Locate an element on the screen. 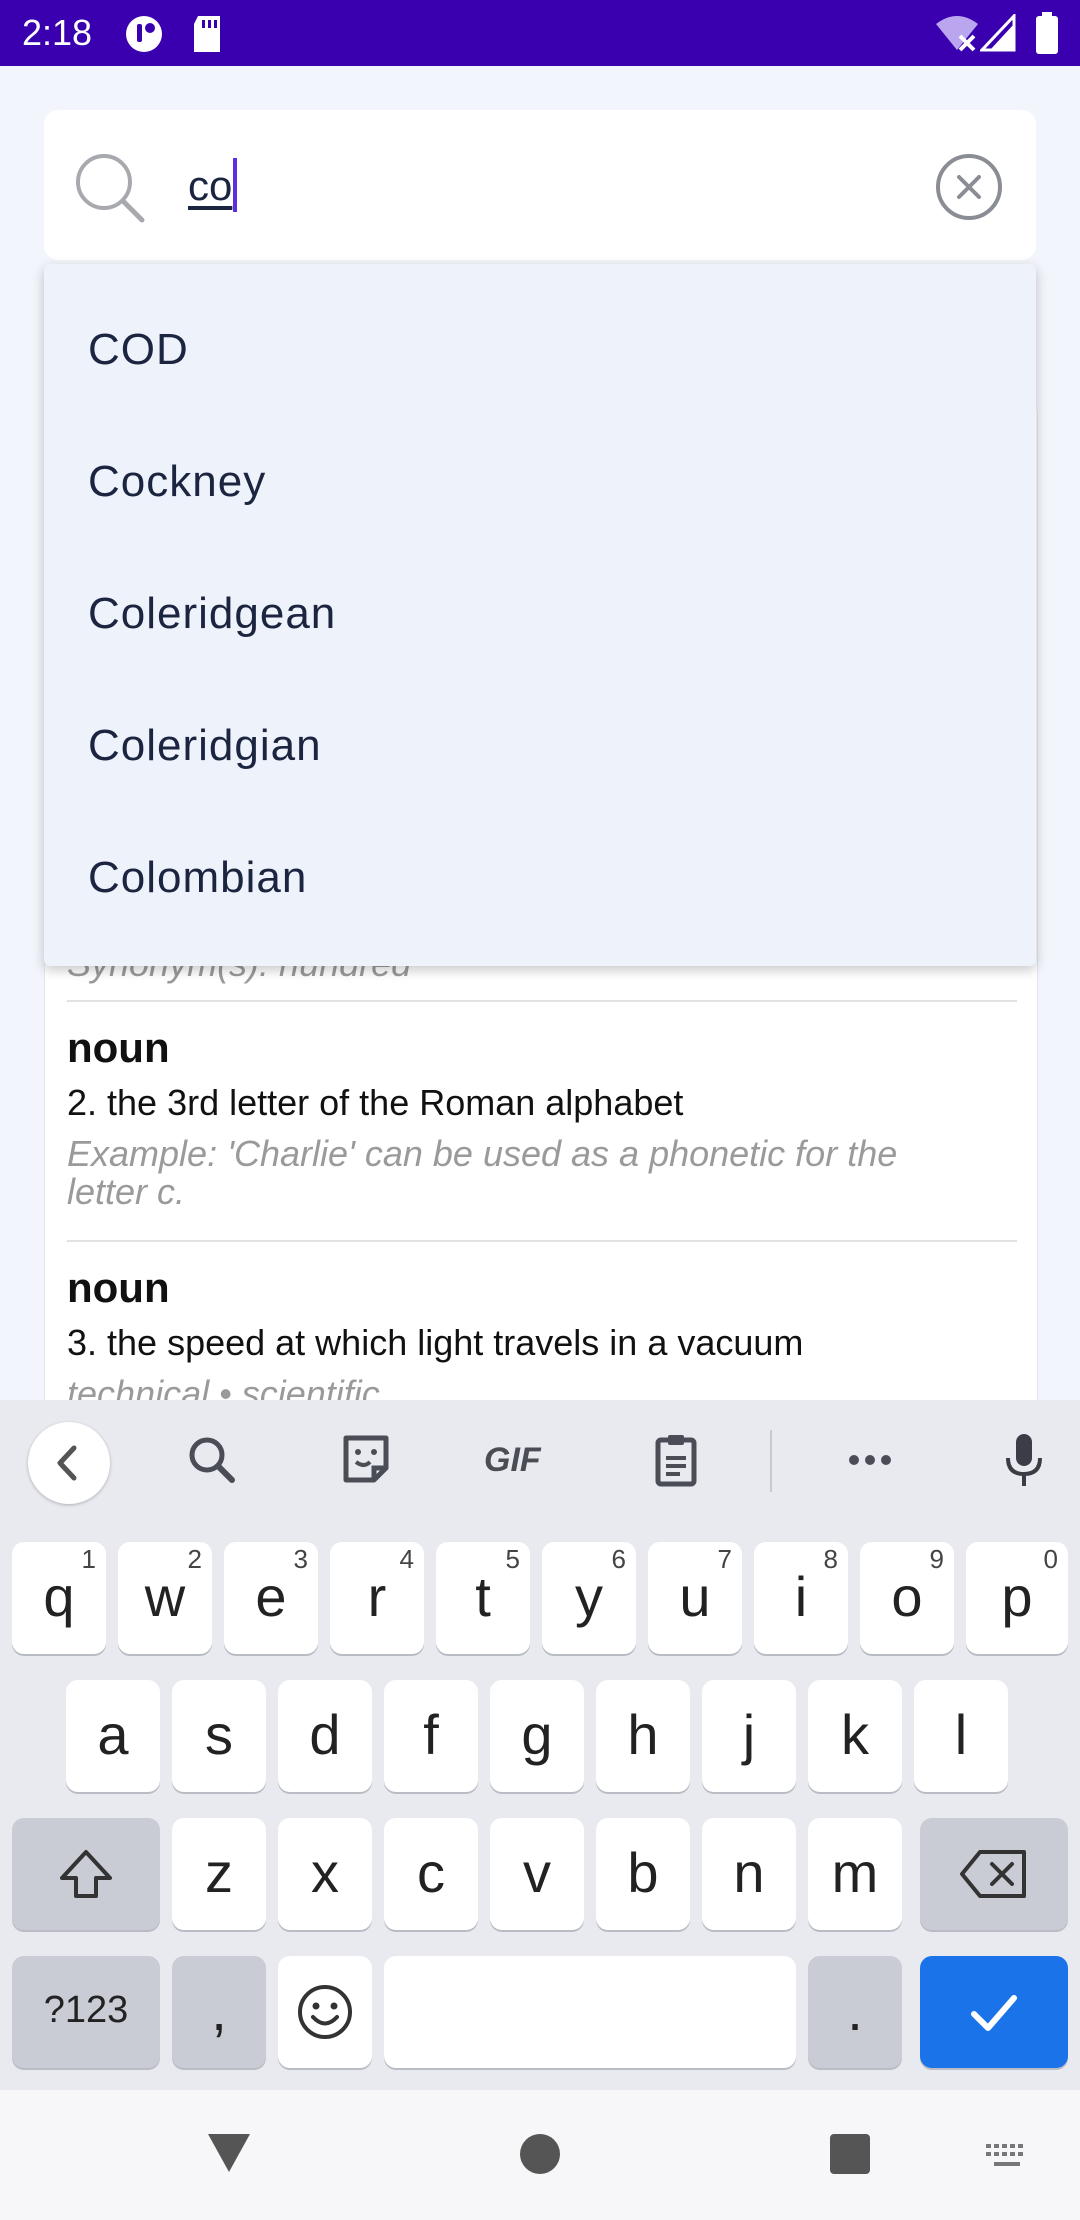 The height and width of the screenshot is (2220, 1080). shift-key is located at coordinates (86, 1874).